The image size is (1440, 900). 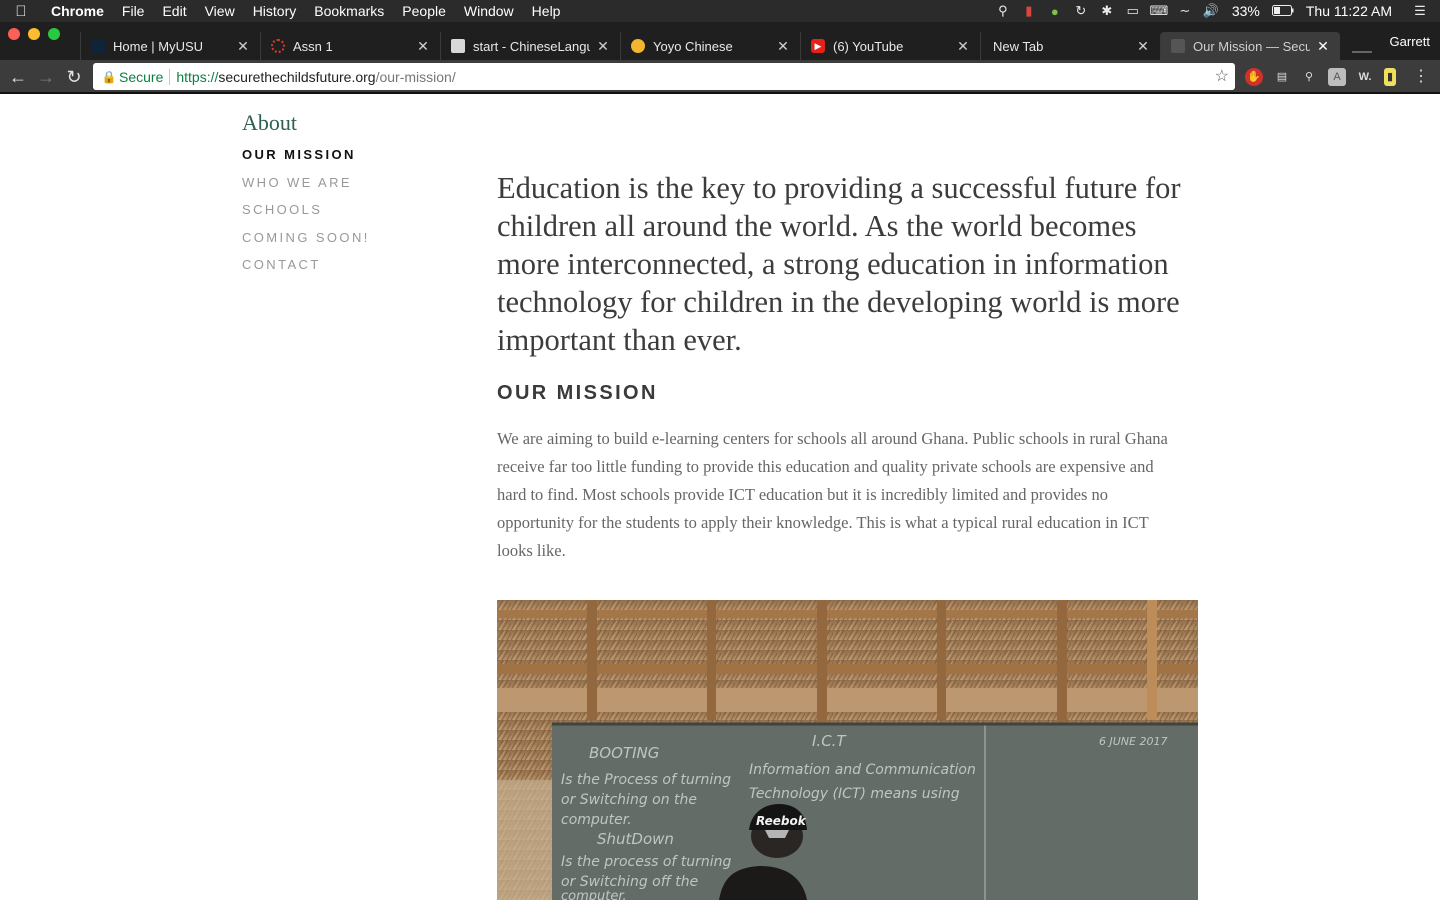 I want to click on tab-new-tab: New Tab ✕, so click(x=1070, y=46).